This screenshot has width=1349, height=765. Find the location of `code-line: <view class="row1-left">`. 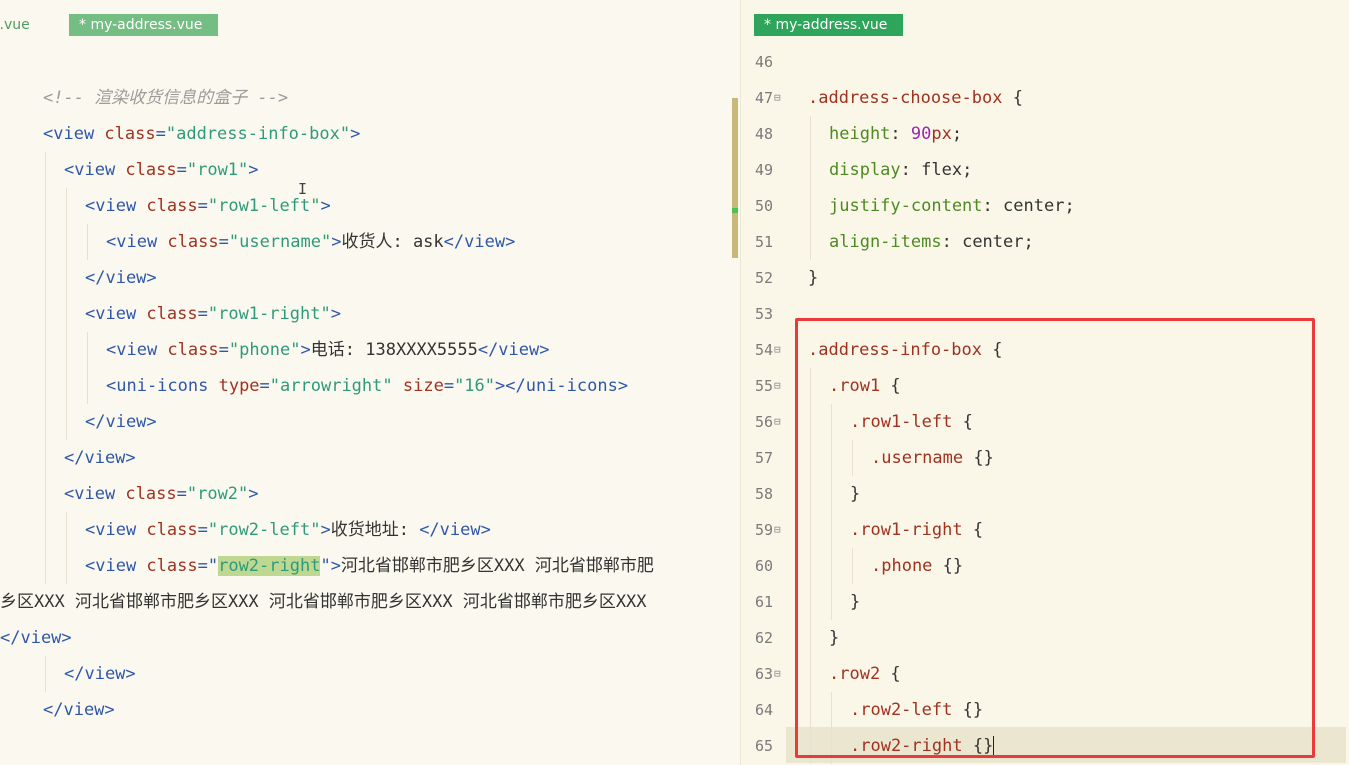

code-line: <view class="row1-left"> is located at coordinates (165, 206).